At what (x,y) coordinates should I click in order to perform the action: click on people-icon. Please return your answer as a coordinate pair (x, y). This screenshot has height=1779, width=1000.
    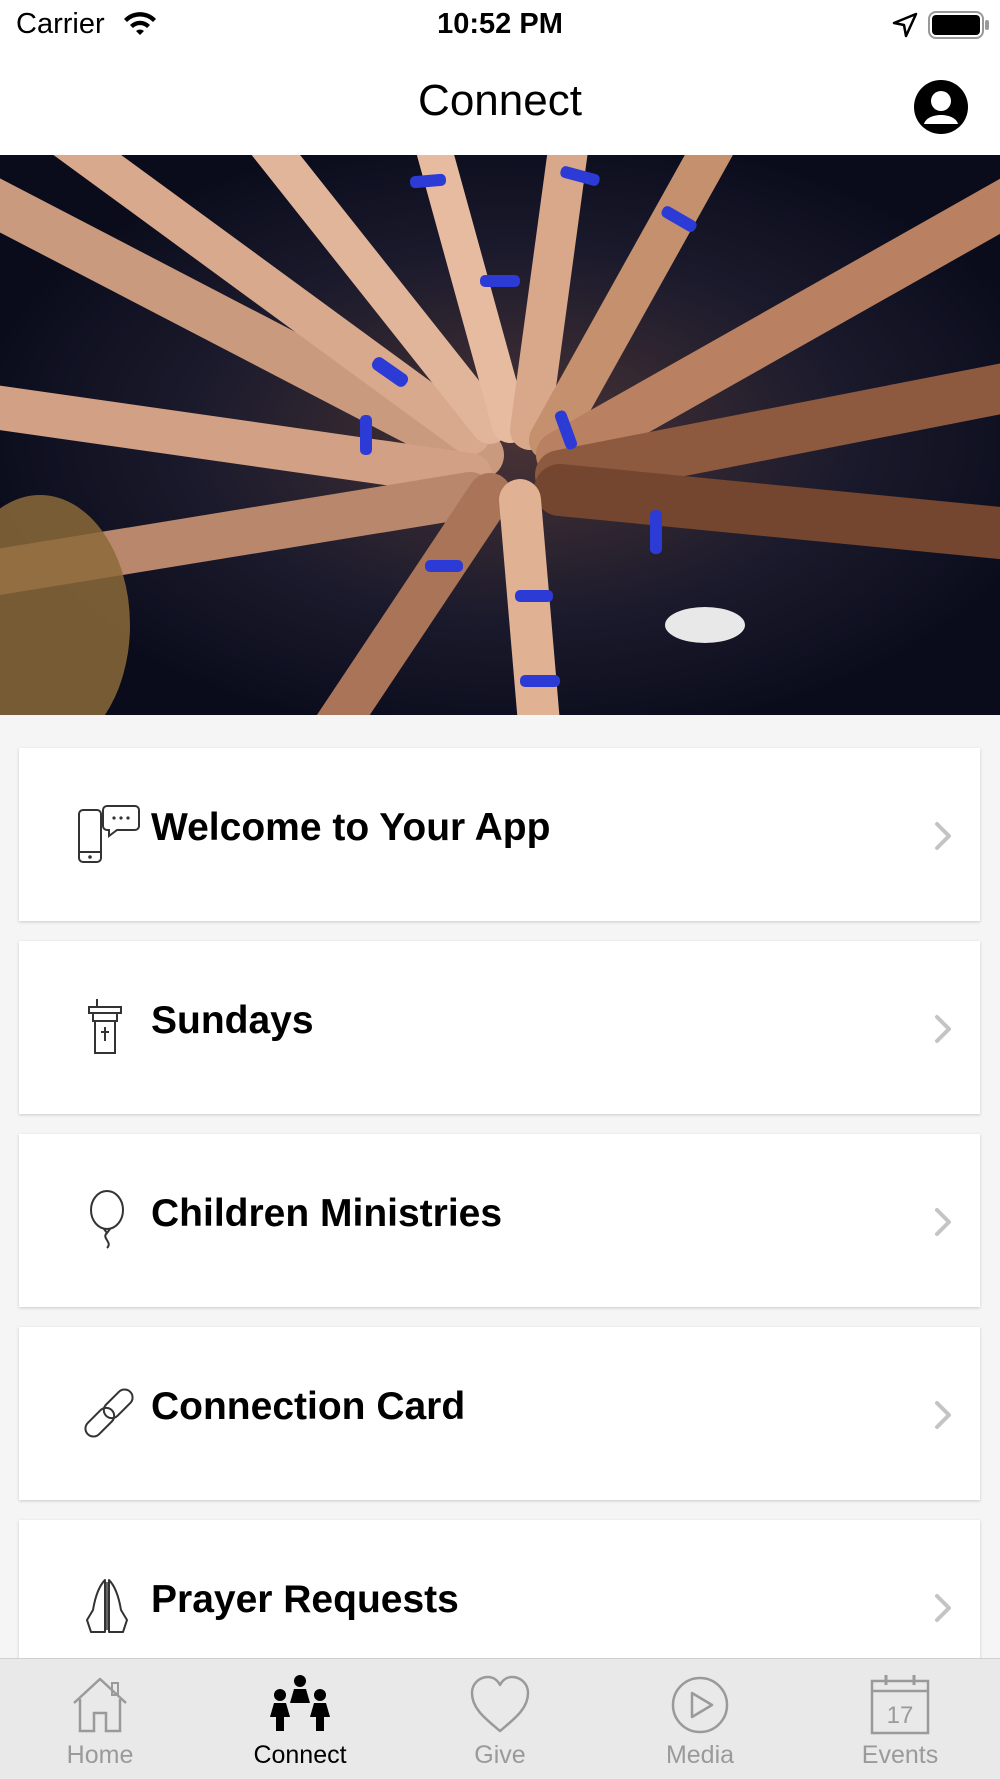
    Looking at the image, I should click on (300, 1705).